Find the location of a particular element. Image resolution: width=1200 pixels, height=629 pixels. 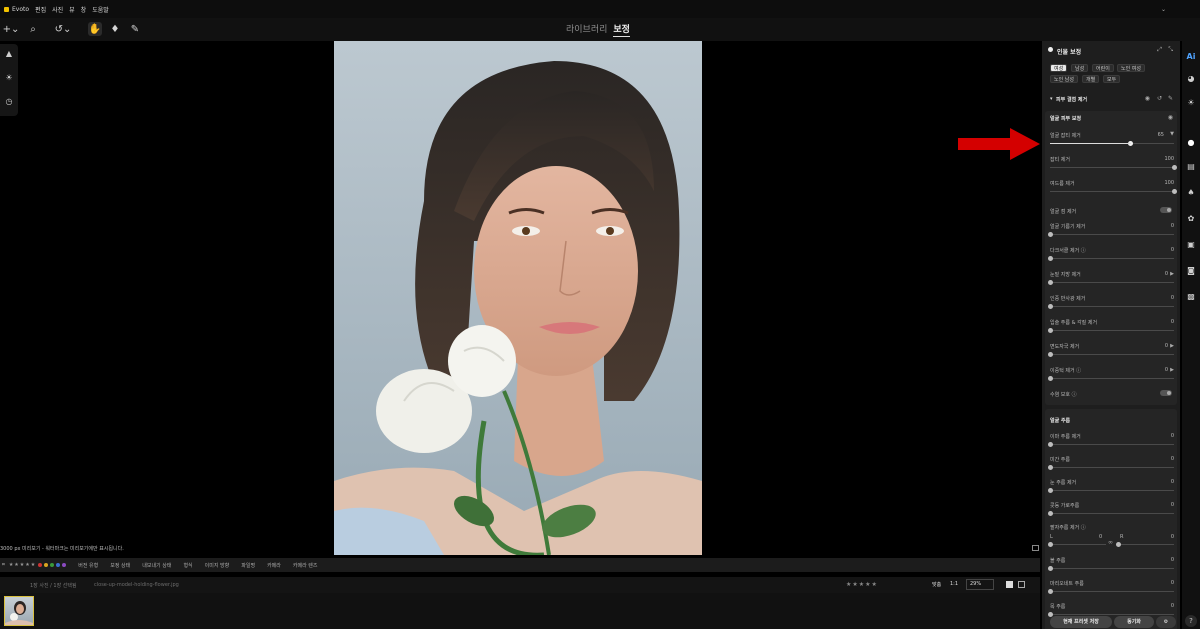

menu-view: 뷰 is located at coordinates (72, 9).